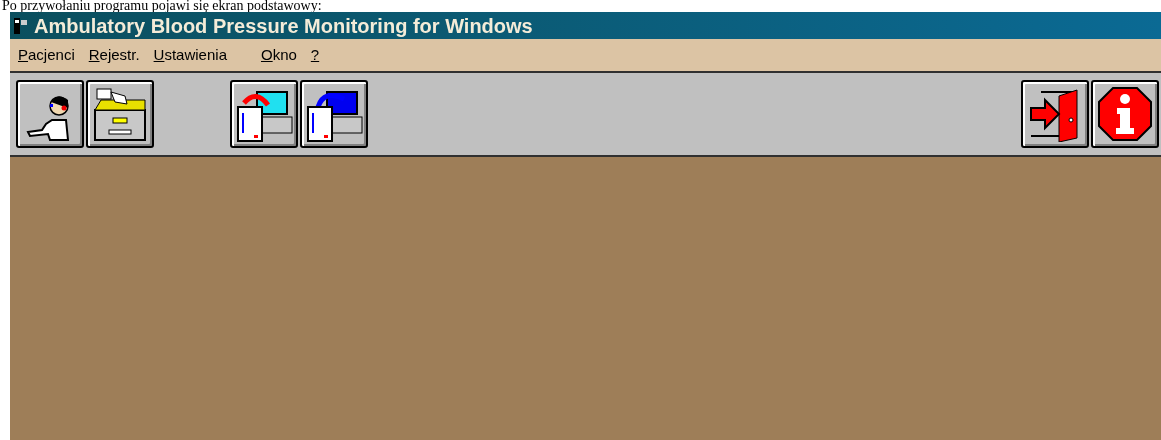  I want to click on app-icon, so click(21, 25).